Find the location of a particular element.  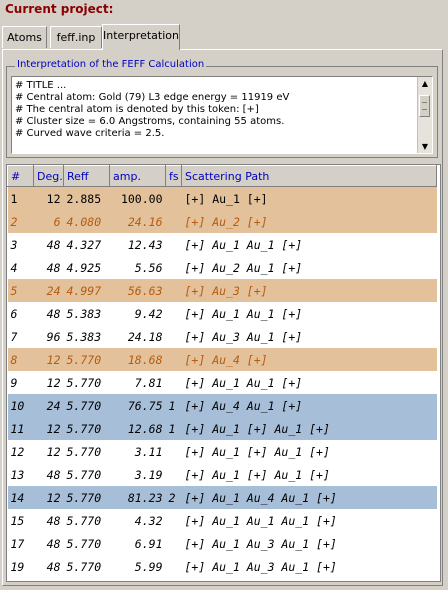

cell-reff: 4.997 is located at coordinates (86, 290).